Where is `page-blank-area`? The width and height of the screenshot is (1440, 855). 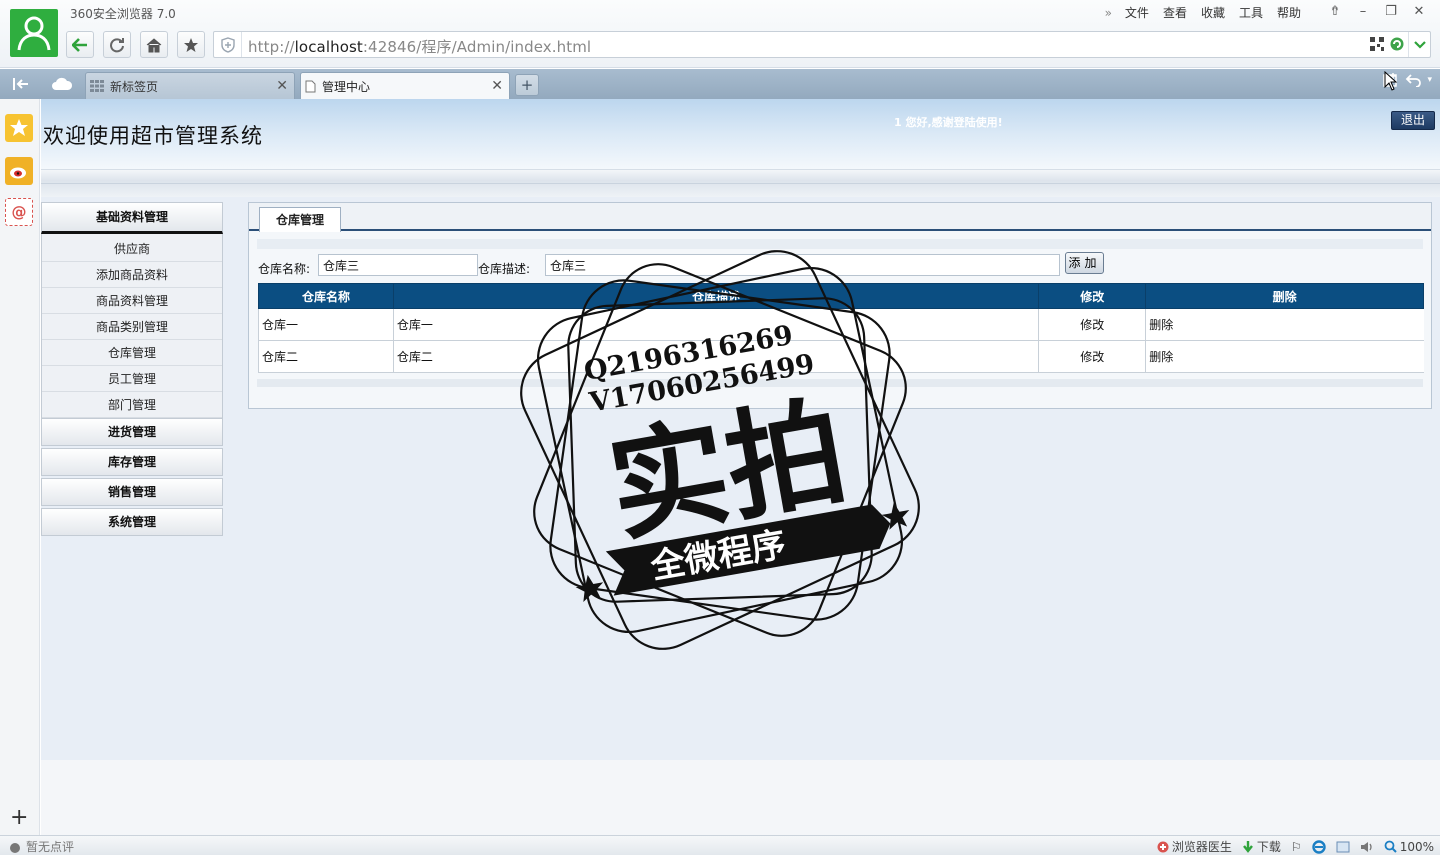
page-blank-area is located at coordinates (740, 797).